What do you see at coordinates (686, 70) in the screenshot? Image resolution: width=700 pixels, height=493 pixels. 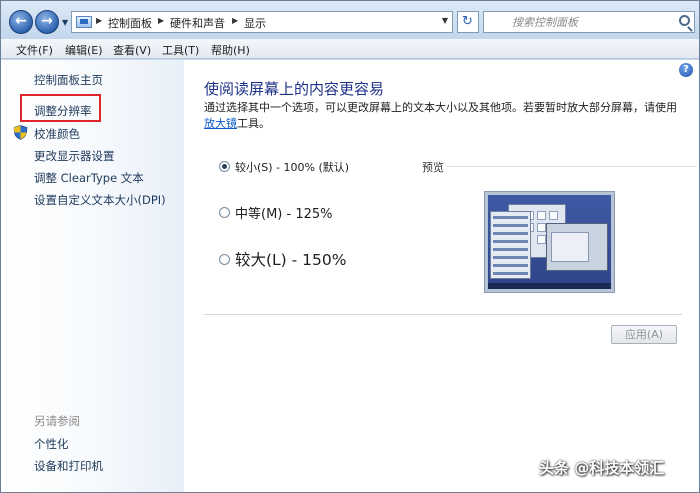 I see `help-icon: ?` at bounding box center [686, 70].